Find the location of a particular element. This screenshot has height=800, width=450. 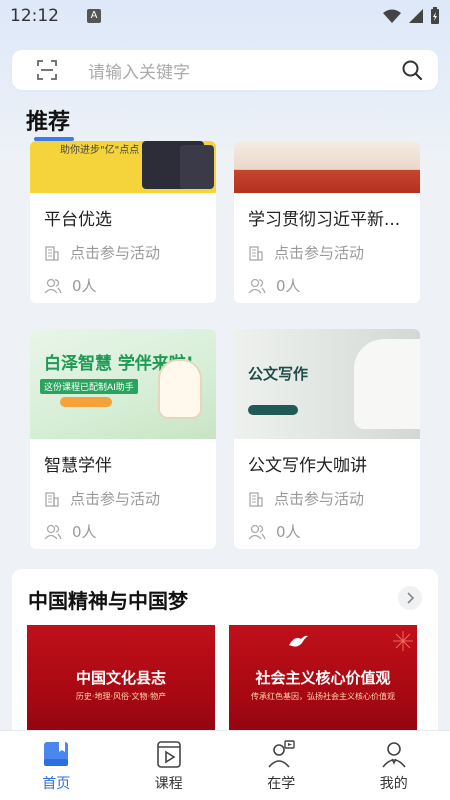

mascot-image is located at coordinates (180, 389).